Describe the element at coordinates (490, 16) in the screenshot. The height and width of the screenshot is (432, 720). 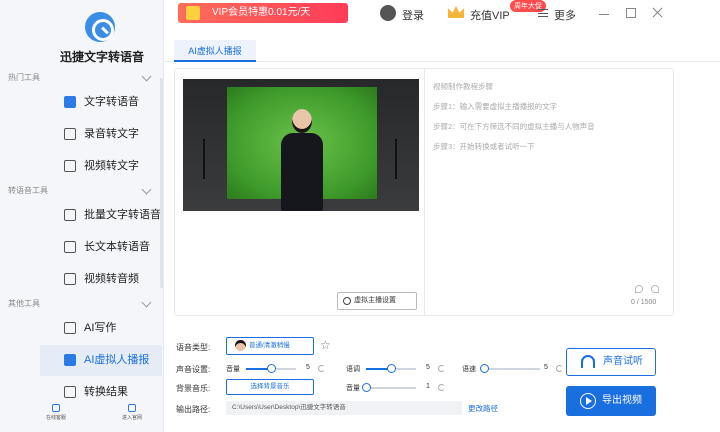
I see `recharge-vip-label: 充值VIP` at that location.